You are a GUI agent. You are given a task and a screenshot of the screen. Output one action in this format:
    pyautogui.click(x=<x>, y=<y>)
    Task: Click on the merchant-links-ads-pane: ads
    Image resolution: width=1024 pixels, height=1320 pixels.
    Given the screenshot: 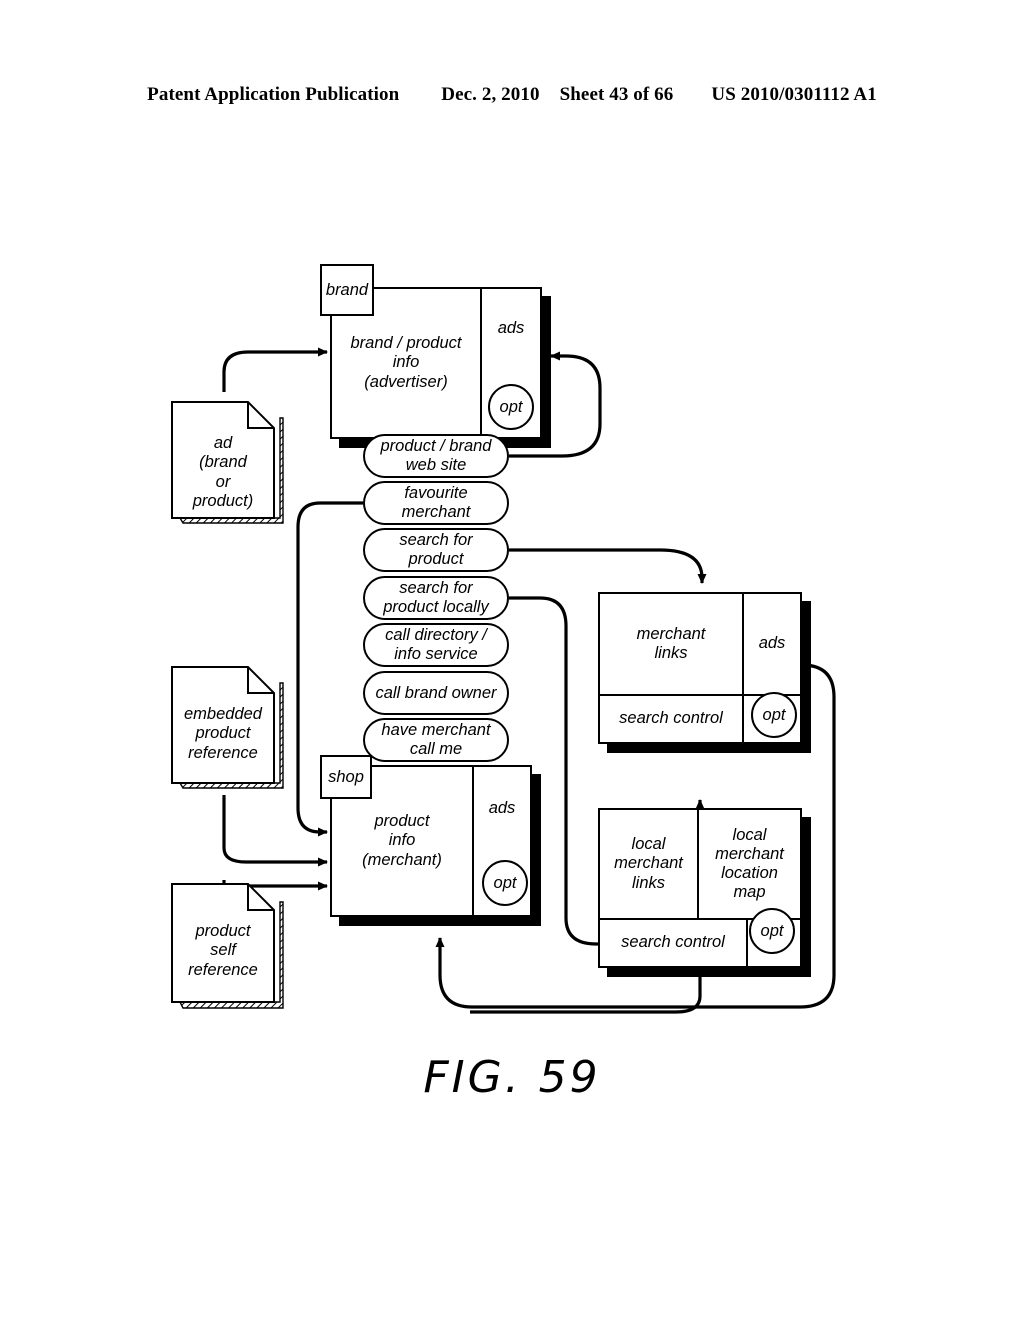 What is the action you would take?
    pyautogui.click(x=771, y=644)
    